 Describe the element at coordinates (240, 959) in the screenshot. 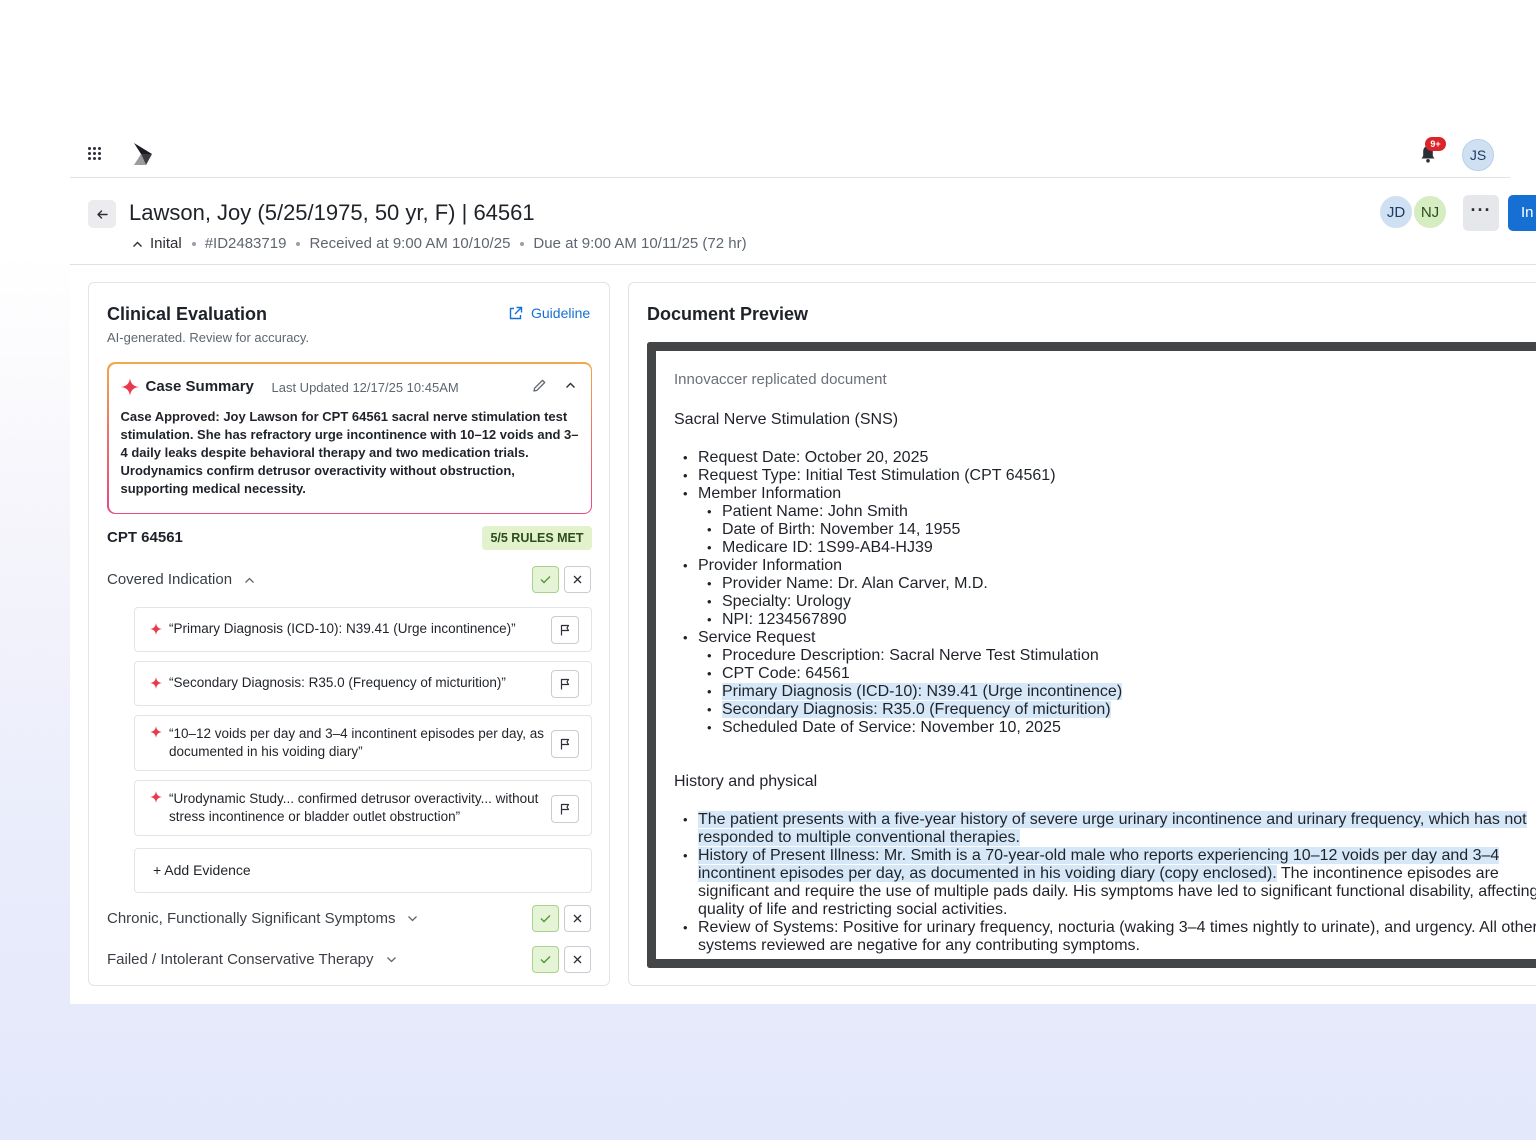

I see `criterion-label: Failed / Intolerant Conservative Therapy` at that location.